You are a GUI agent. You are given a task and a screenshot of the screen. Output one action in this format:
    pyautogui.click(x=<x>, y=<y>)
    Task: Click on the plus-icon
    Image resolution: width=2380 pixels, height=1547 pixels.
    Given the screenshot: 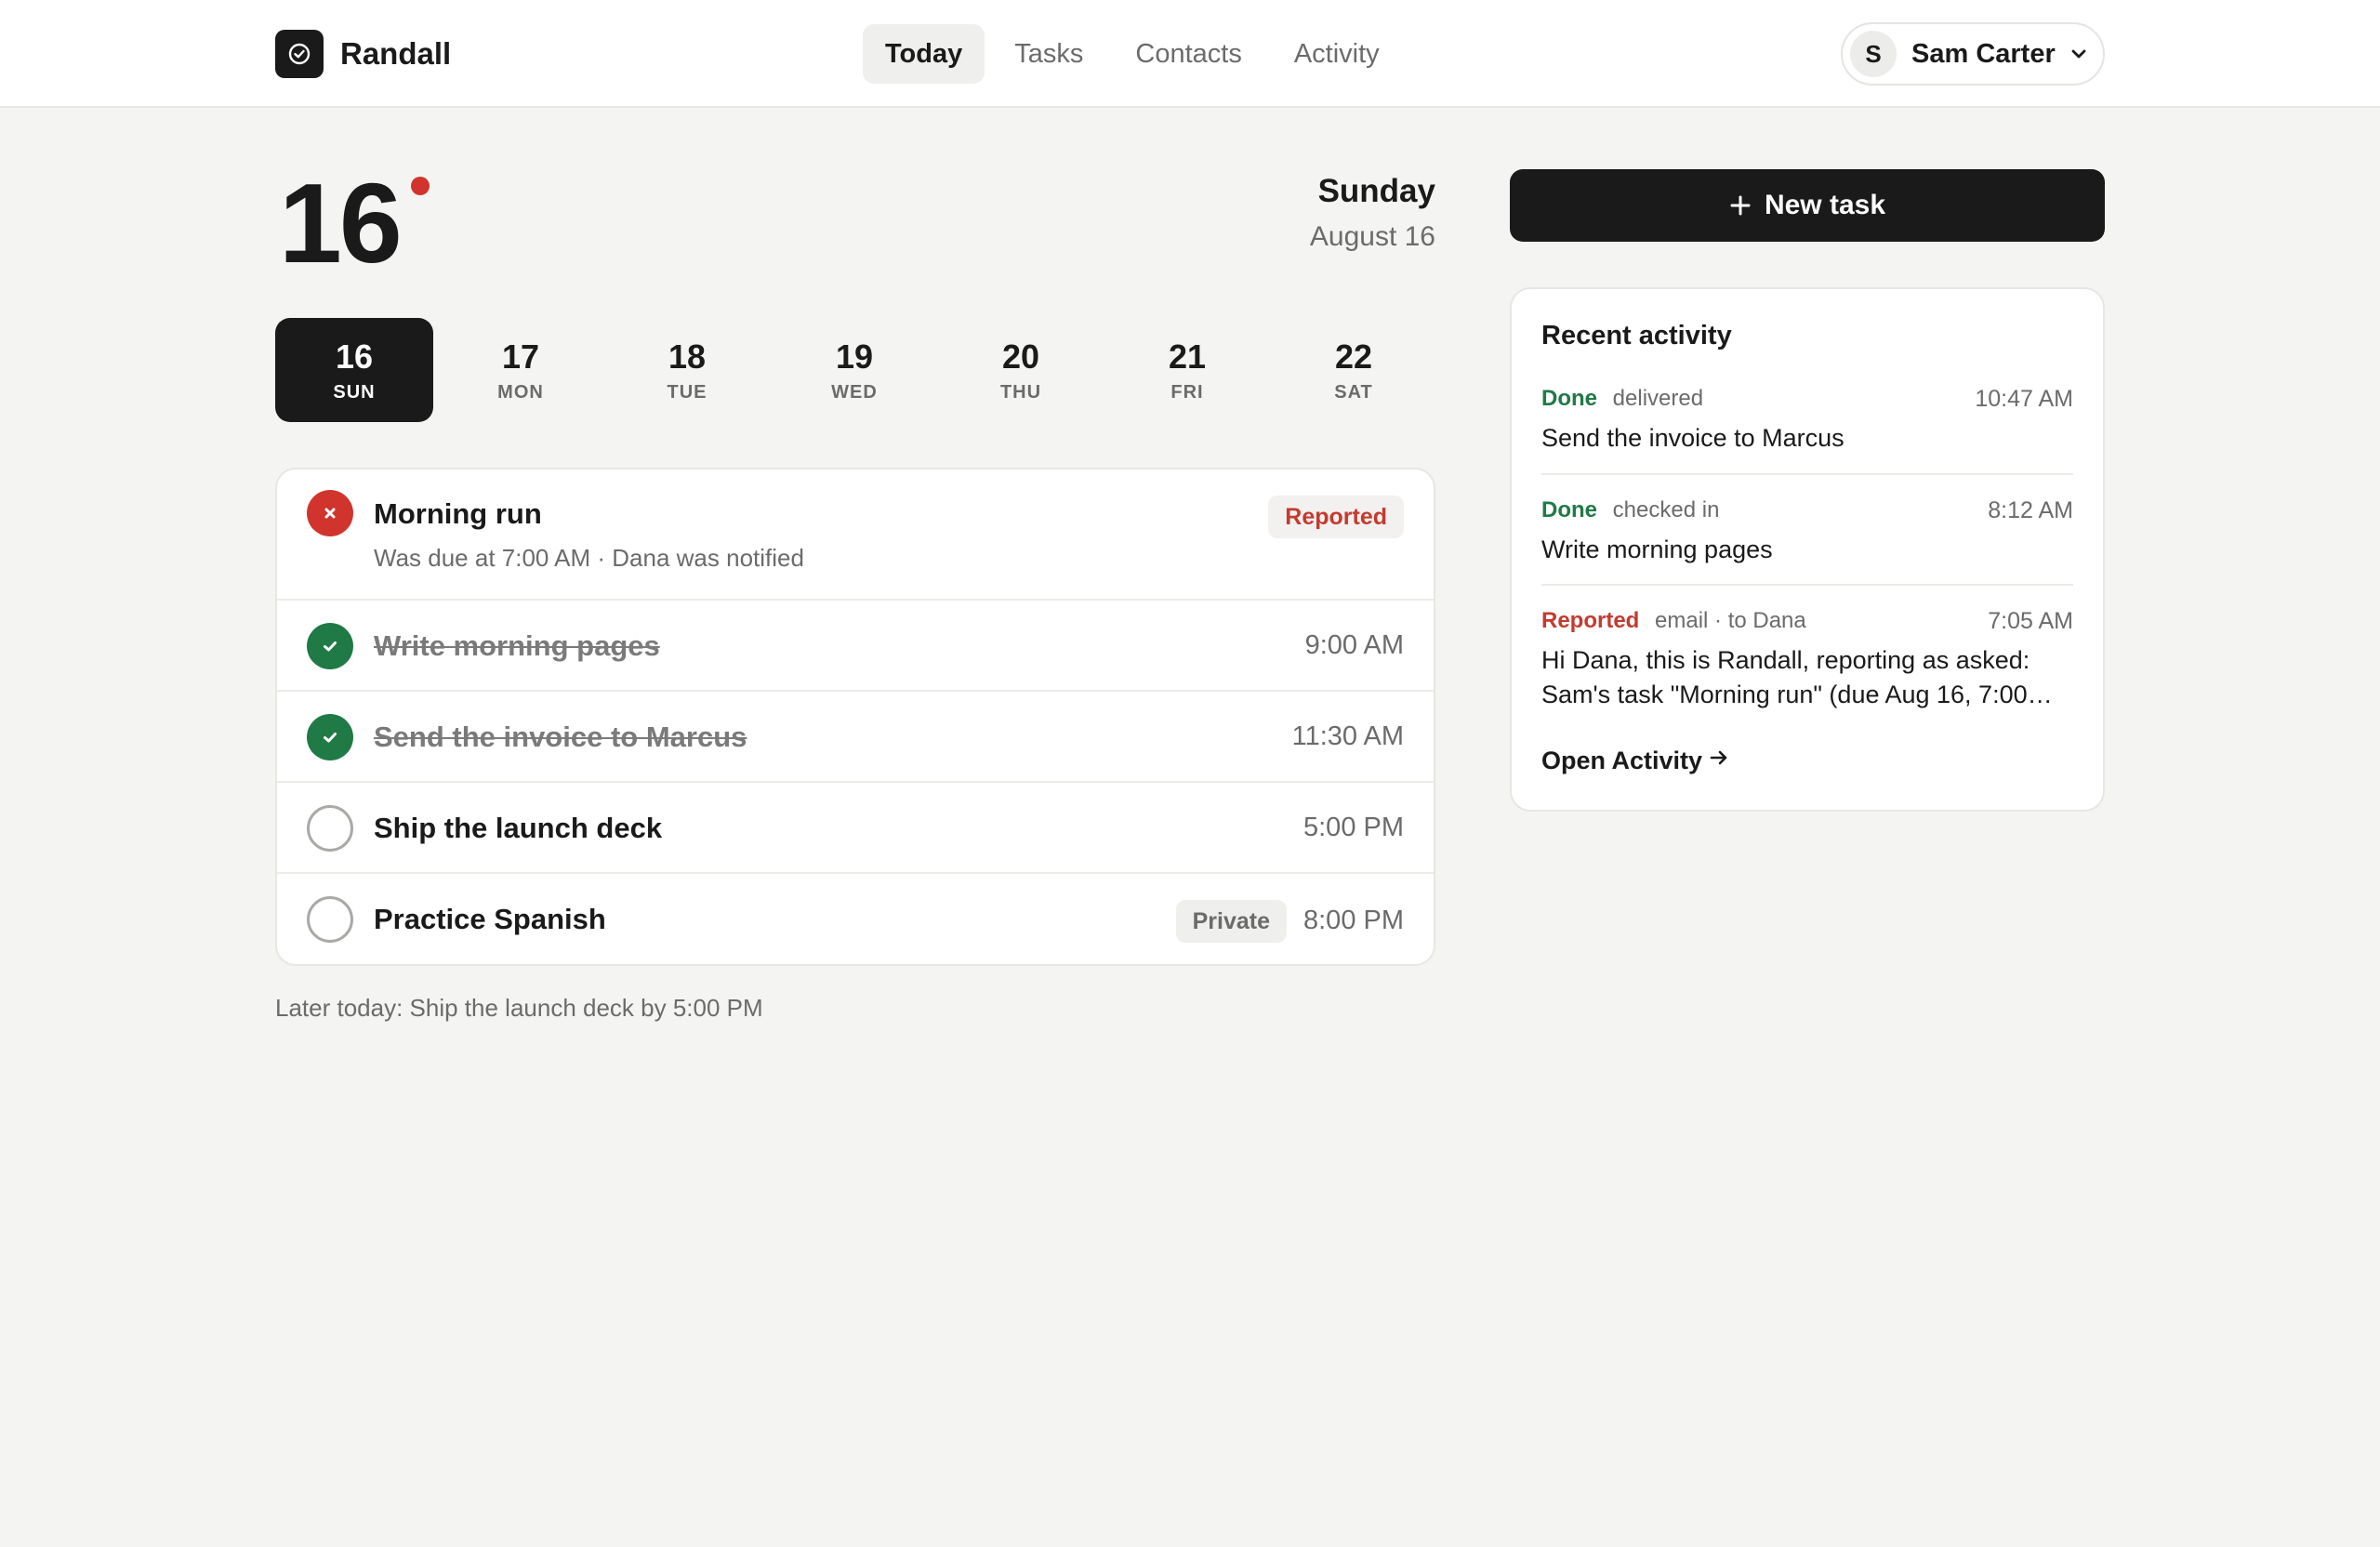 What is the action you would take?
    pyautogui.click(x=1740, y=205)
    